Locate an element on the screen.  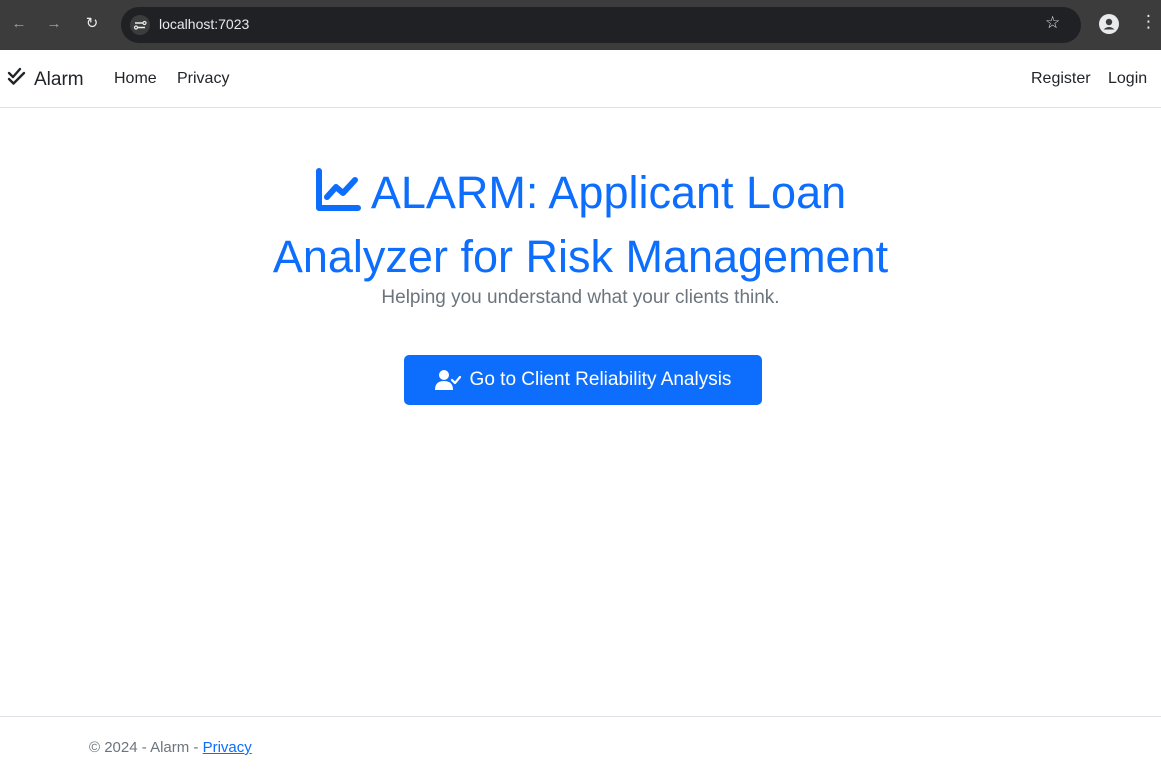
star-icon: ☆ is located at coordinates (1052, 23).